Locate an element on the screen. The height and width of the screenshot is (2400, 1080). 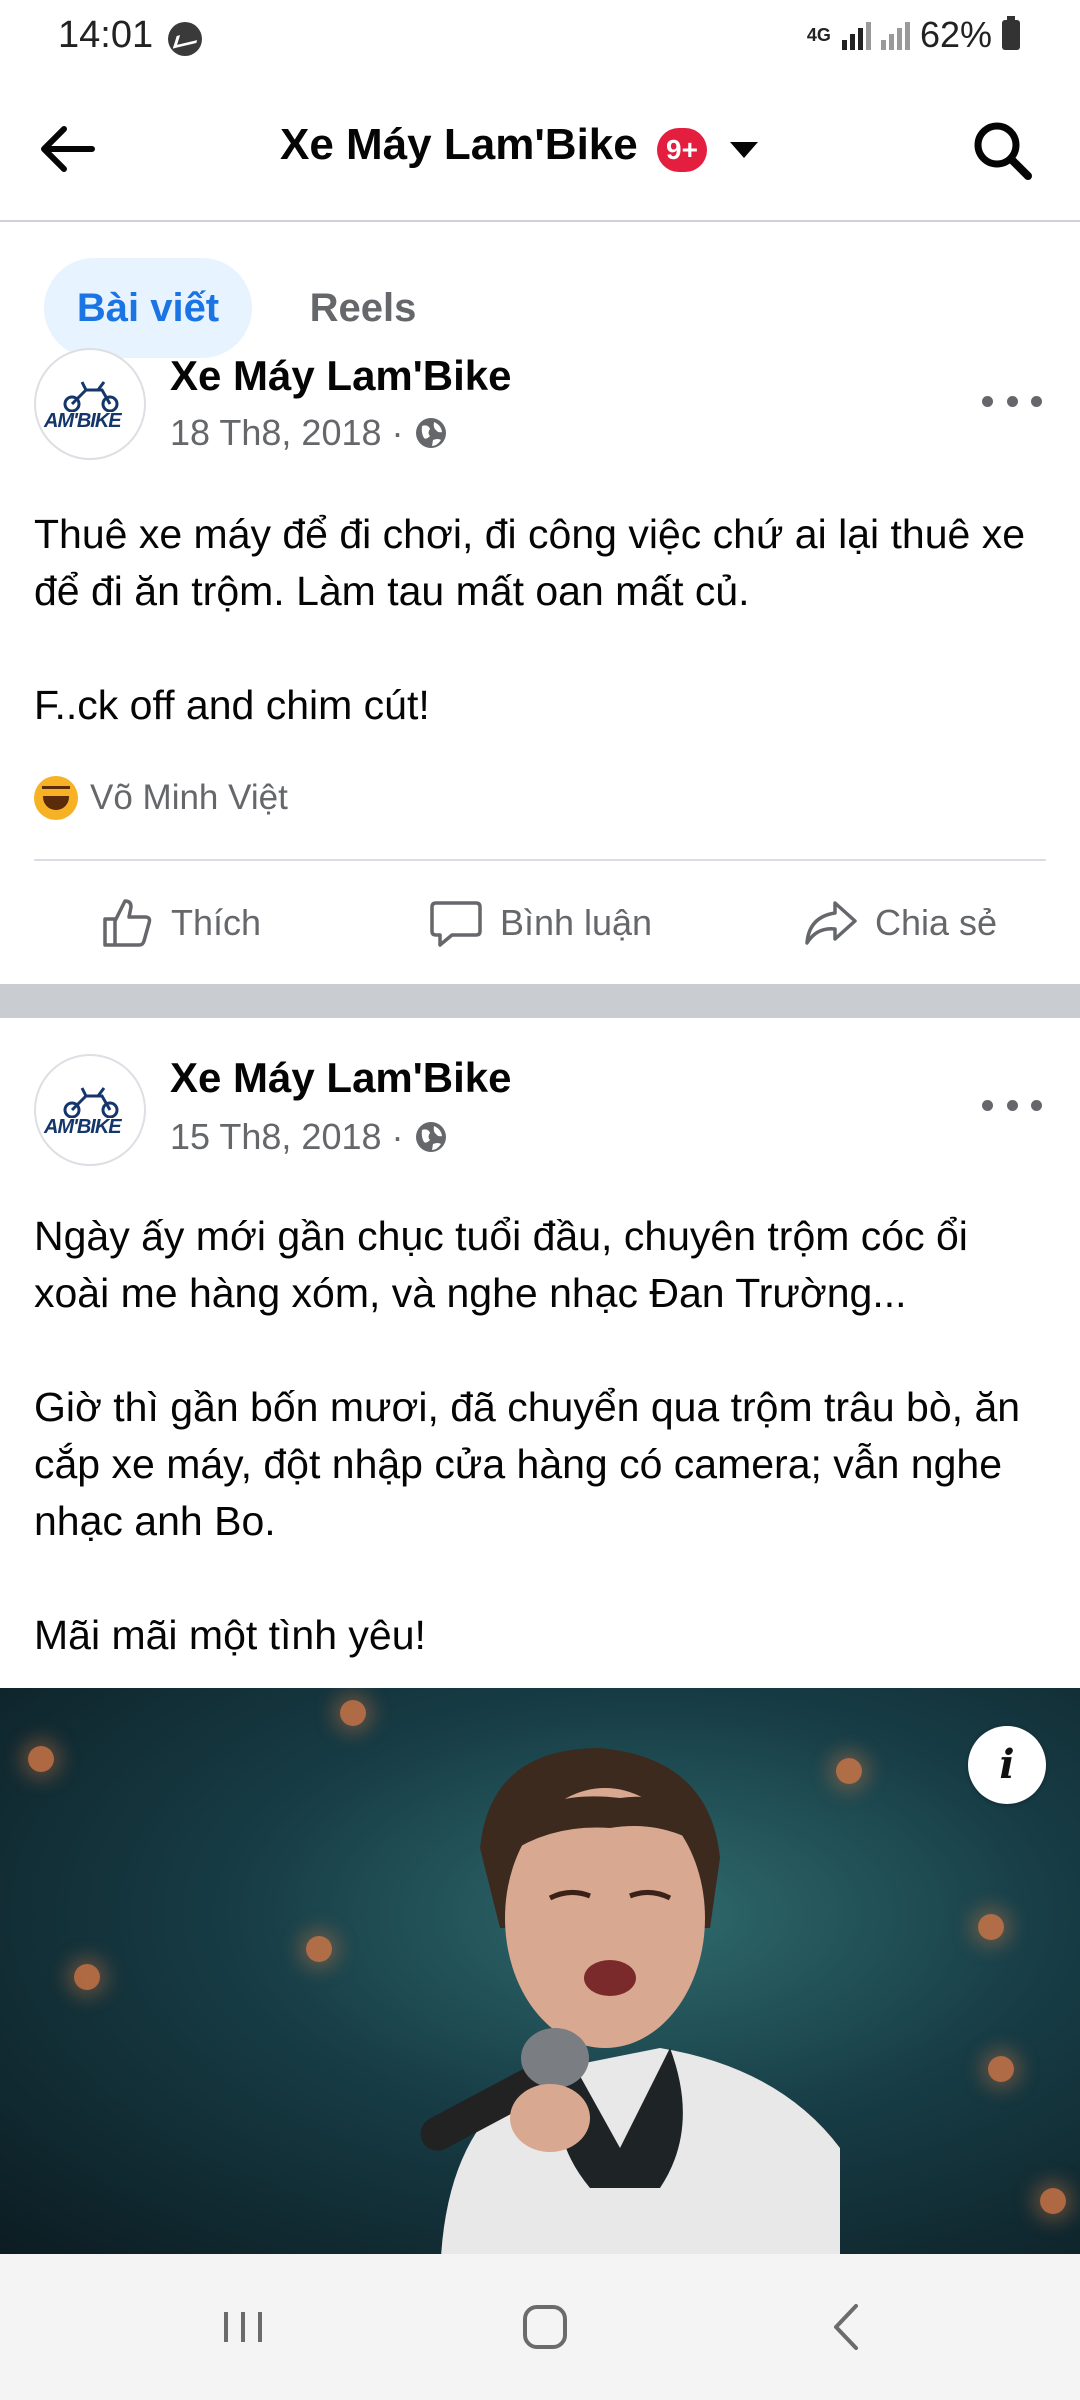
network-type: 4G is located at coordinates (818, 35).